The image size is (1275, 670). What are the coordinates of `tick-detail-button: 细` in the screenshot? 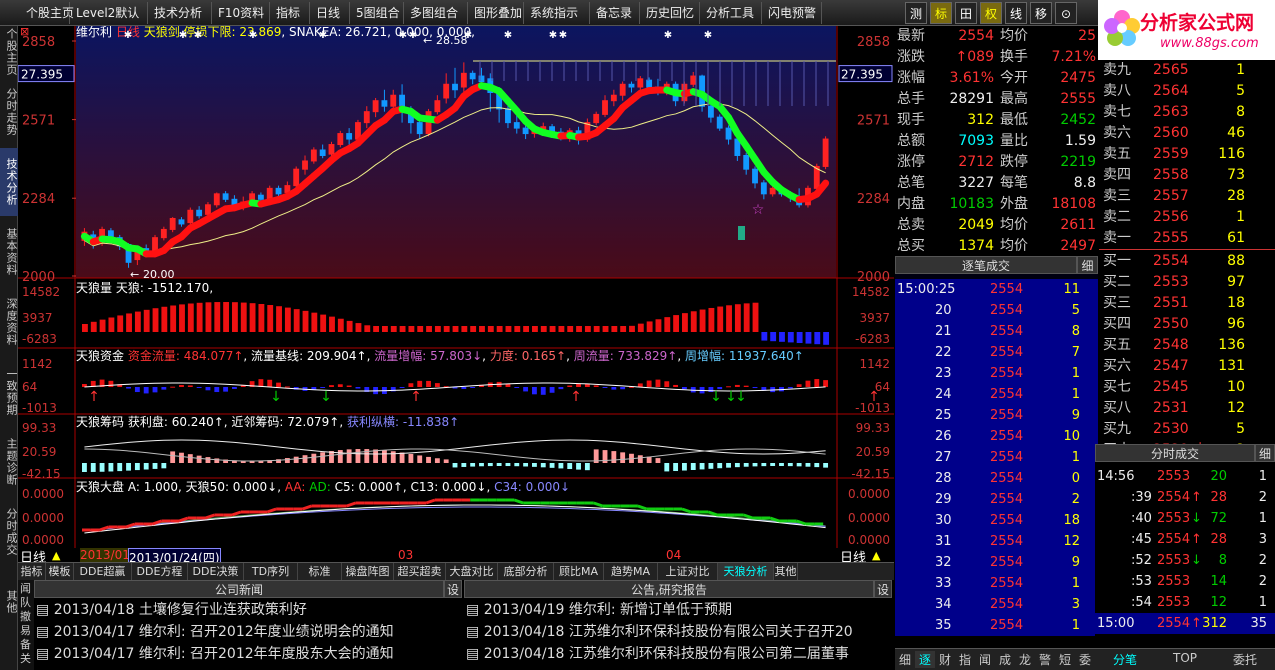 It's located at (1087, 265).